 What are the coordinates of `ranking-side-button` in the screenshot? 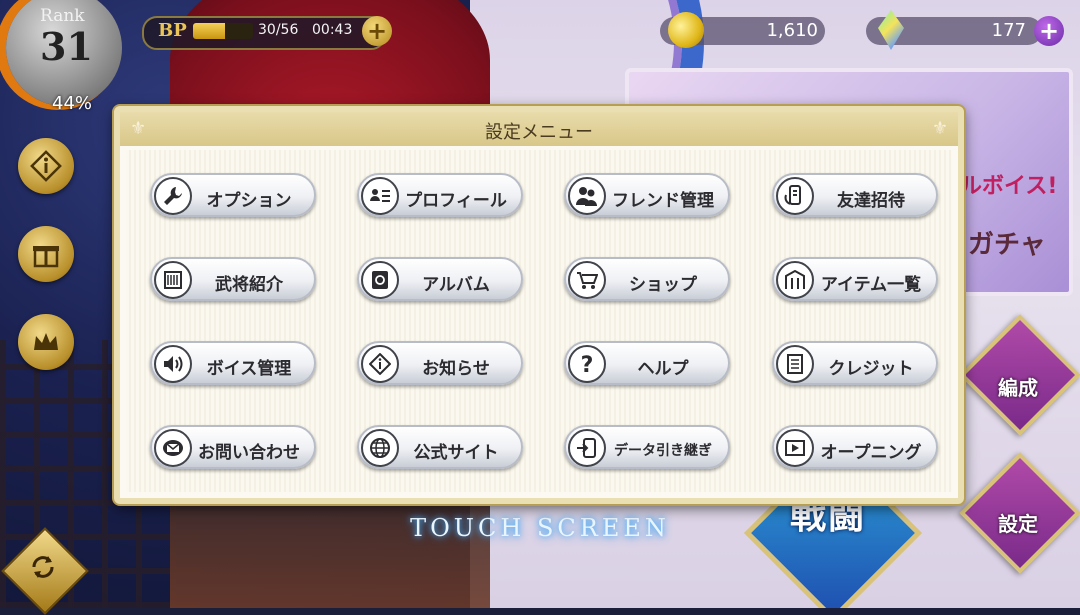 It's located at (46, 342).